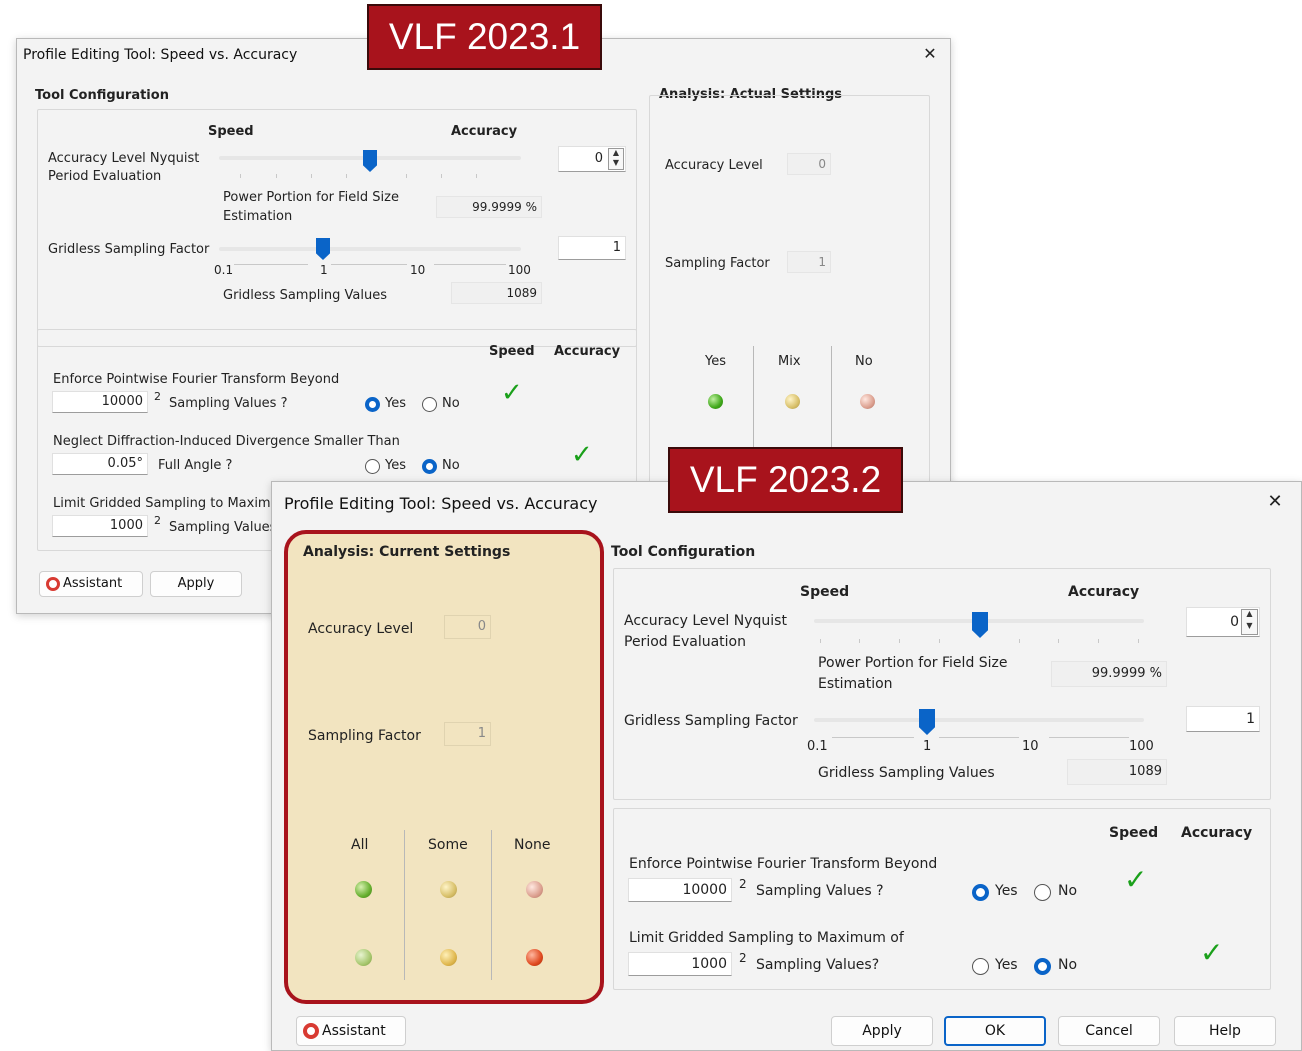 The width and height of the screenshot is (1302, 1051). Describe the element at coordinates (817, 746) in the screenshot. I see `new-gridless-tick-0: 0.1` at that location.